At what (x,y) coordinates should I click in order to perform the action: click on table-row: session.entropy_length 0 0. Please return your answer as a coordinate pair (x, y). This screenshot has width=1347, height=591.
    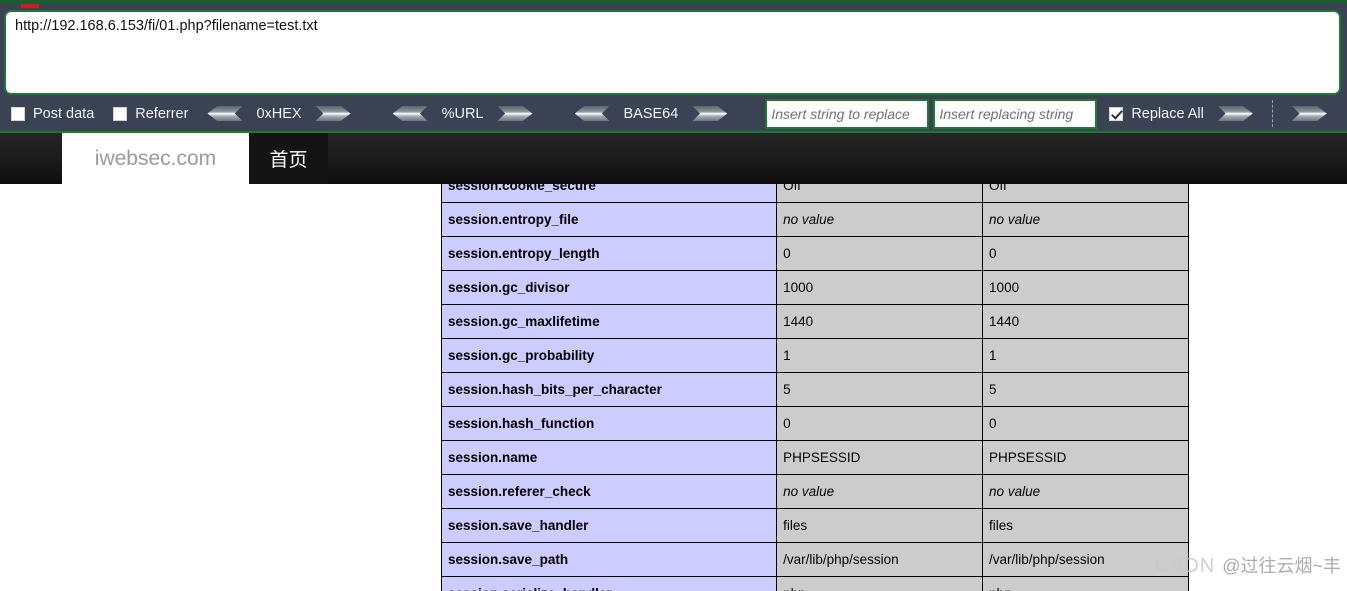
    Looking at the image, I should click on (814, 253).